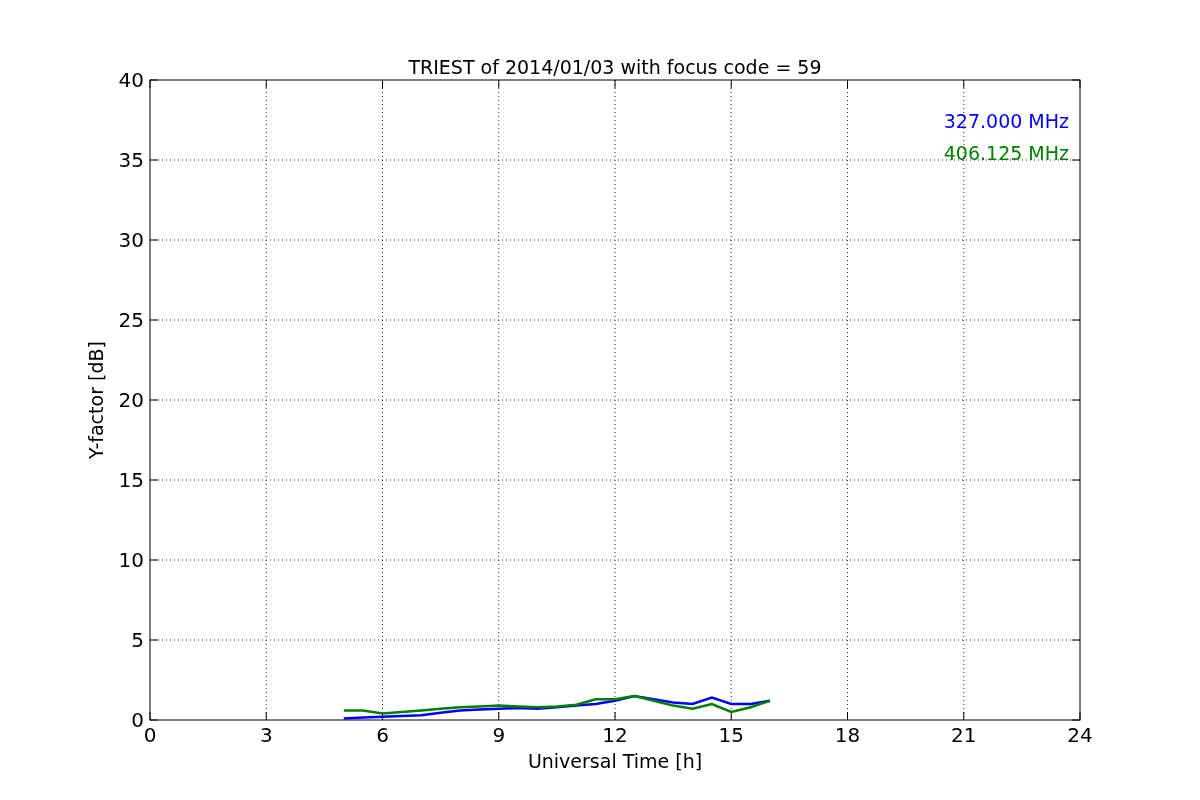 The height and width of the screenshot is (800, 1200). I want to click on legend-label: 406.125 MHz, so click(1006, 153).